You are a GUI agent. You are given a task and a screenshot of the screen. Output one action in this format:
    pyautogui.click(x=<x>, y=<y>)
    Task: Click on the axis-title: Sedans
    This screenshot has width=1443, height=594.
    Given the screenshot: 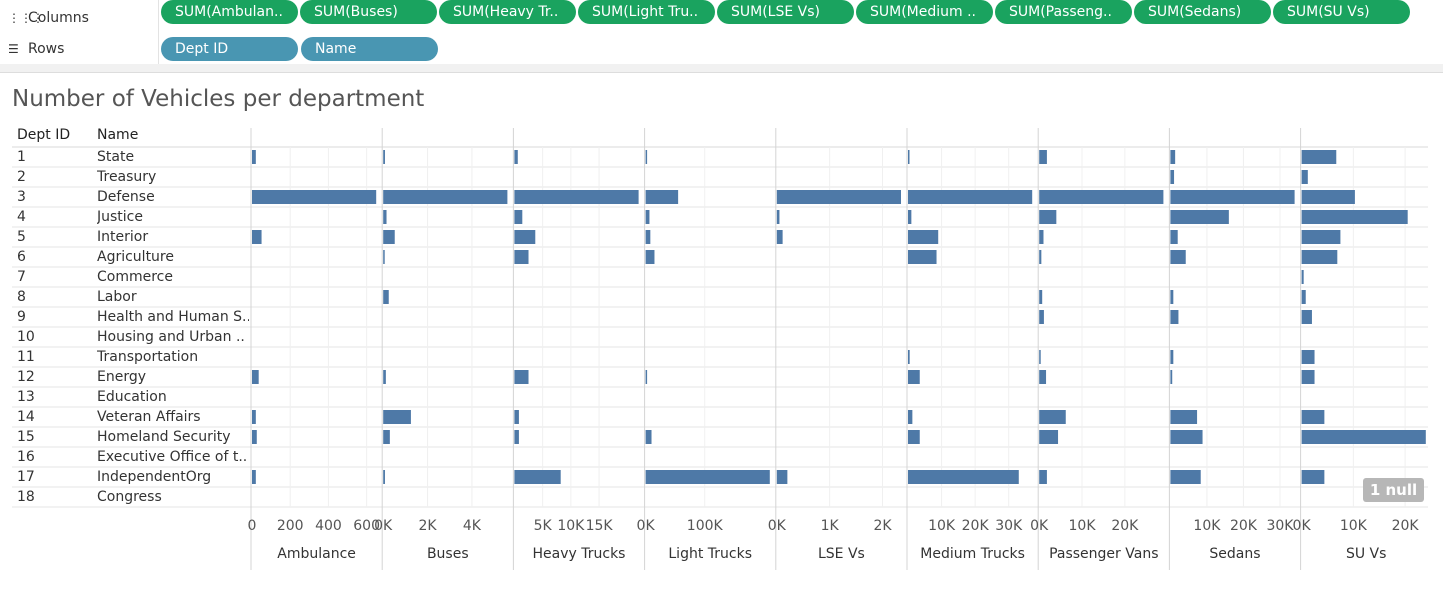 What is the action you would take?
    pyautogui.click(x=1234, y=554)
    